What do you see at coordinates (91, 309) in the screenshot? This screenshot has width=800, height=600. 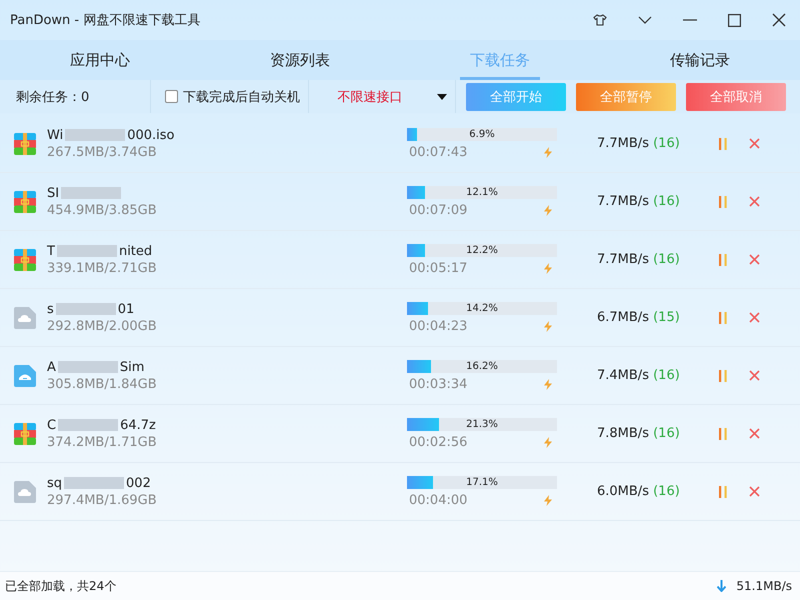 I see `file-name: s 01` at bounding box center [91, 309].